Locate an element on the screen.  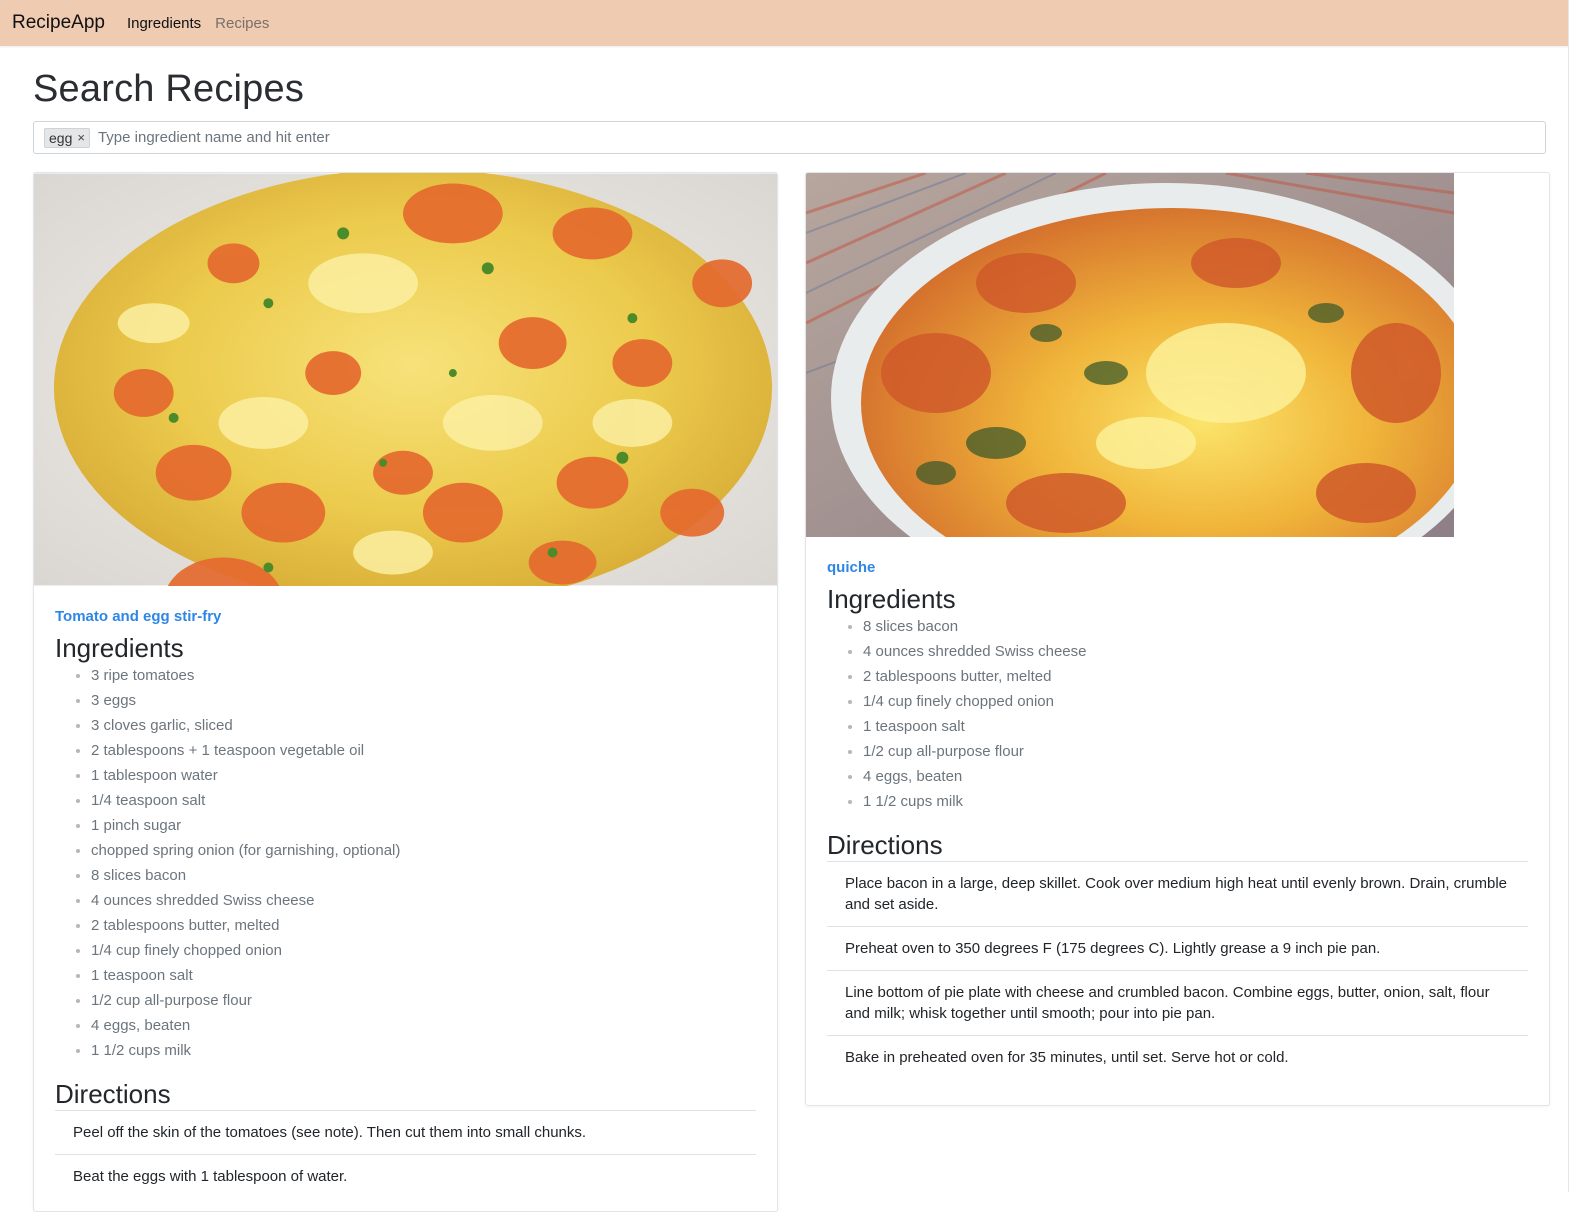
recipe-image-quiche is located at coordinates (1130, 355).